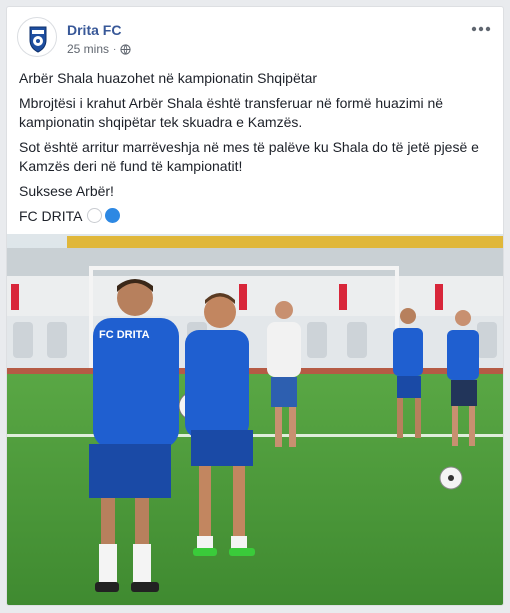  I want to click on page-name-link: Drita FC, so click(94, 30).